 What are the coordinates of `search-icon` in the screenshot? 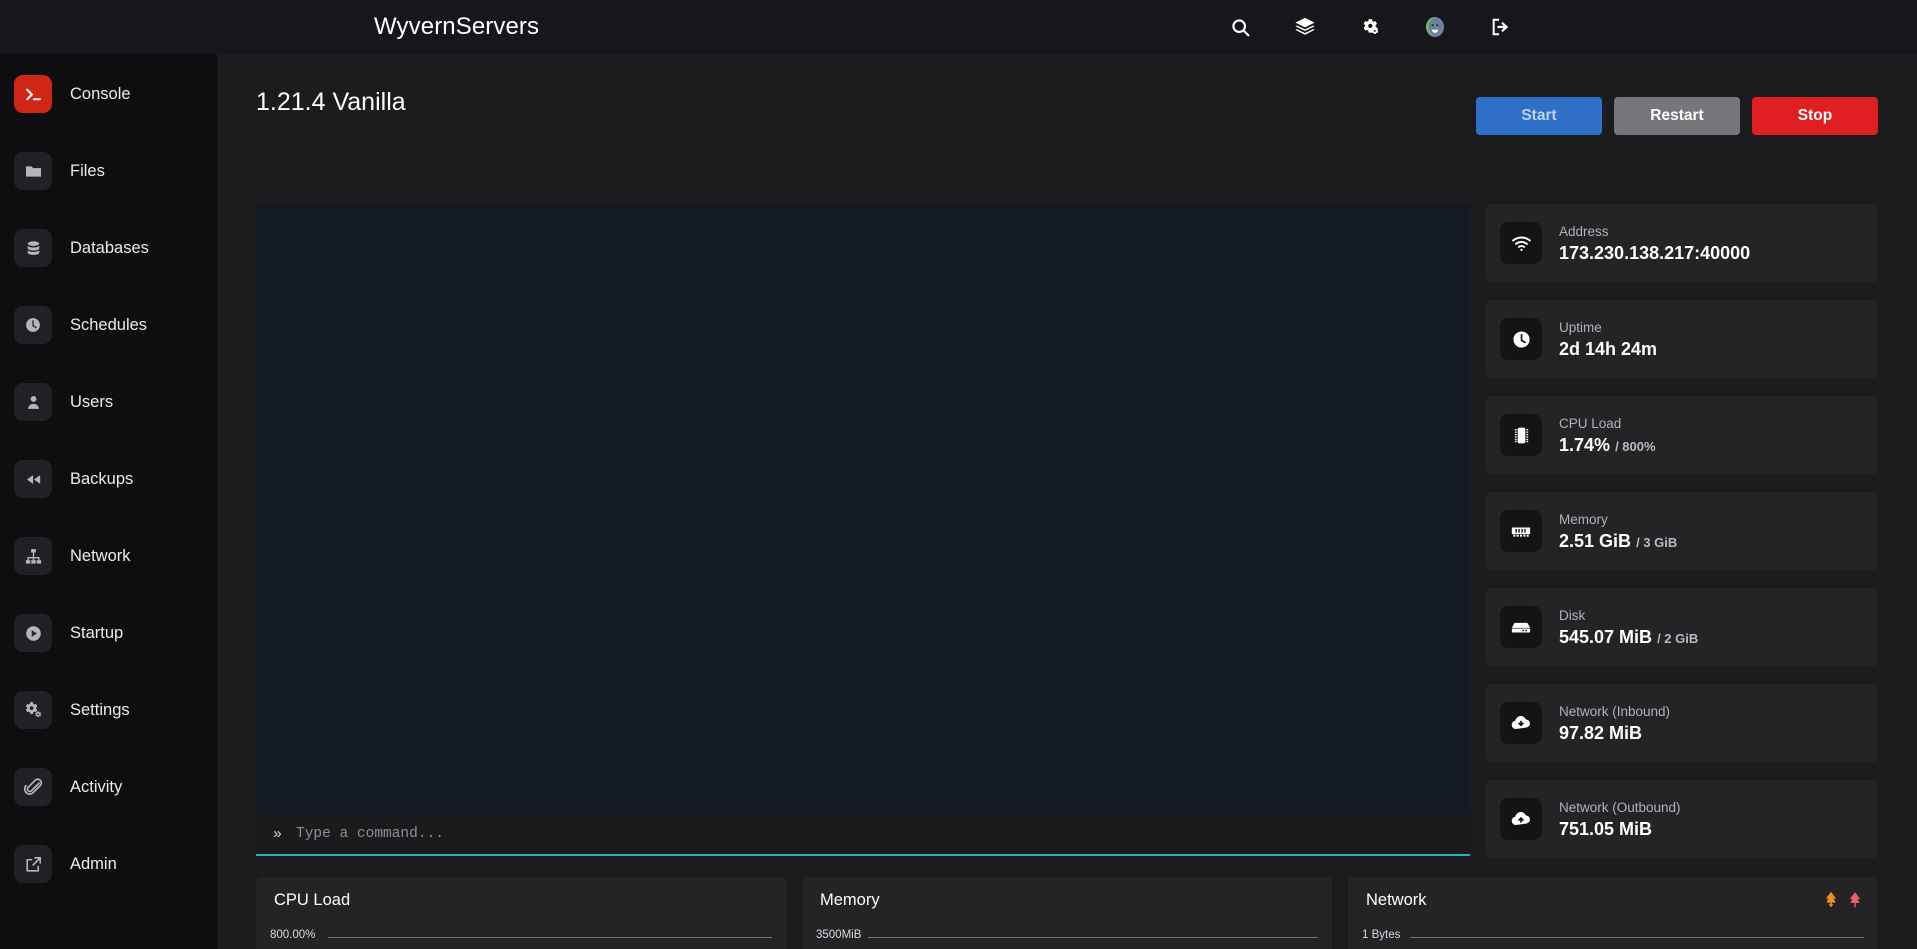 It's located at (1240, 27).